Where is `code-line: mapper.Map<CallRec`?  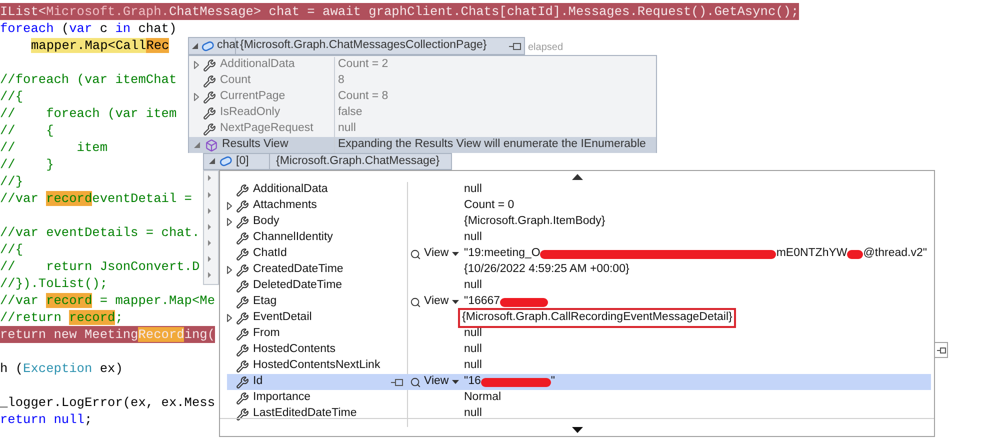
code-line: mapper.Map<CallRec is located at coordinates (100, 45).